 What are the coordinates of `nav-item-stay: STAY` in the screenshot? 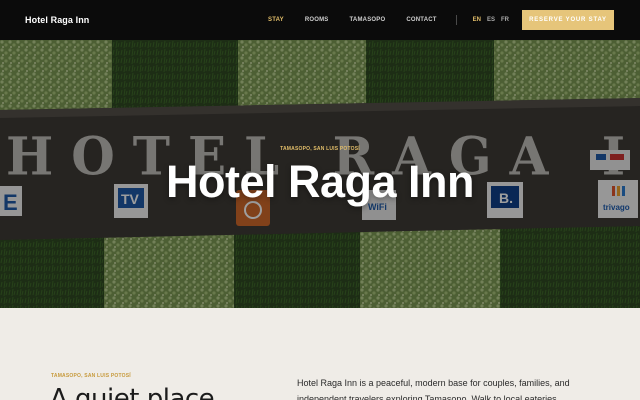 It's located at (276, 20).